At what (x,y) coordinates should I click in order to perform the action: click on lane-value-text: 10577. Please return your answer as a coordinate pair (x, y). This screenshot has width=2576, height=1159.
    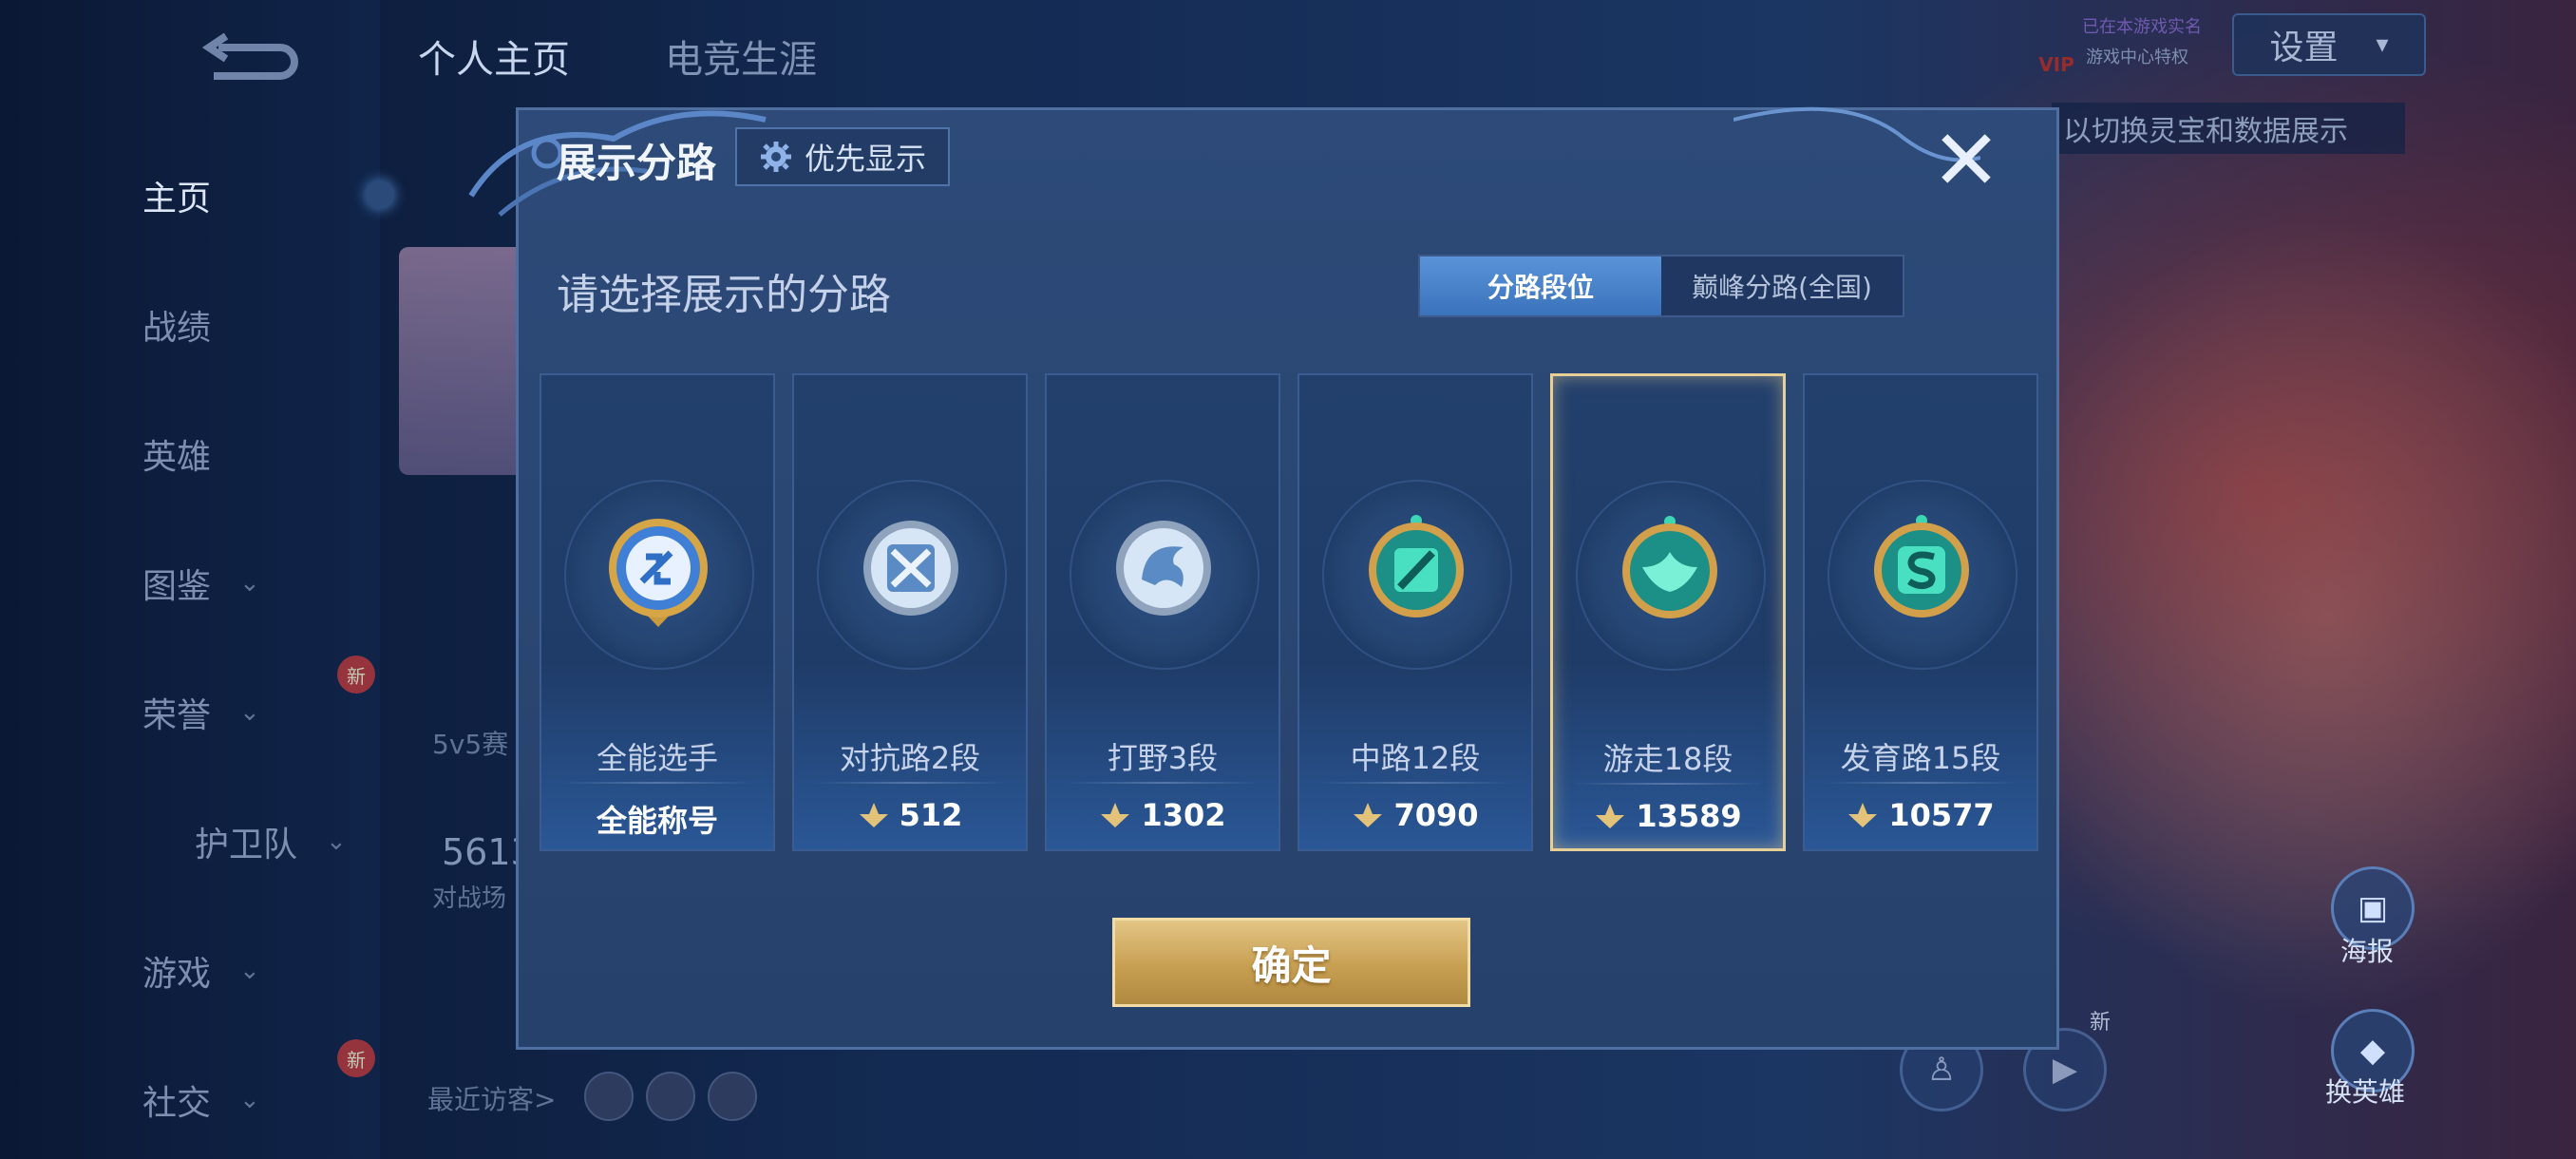
    Looking at the image, I should click on (1941, 815).